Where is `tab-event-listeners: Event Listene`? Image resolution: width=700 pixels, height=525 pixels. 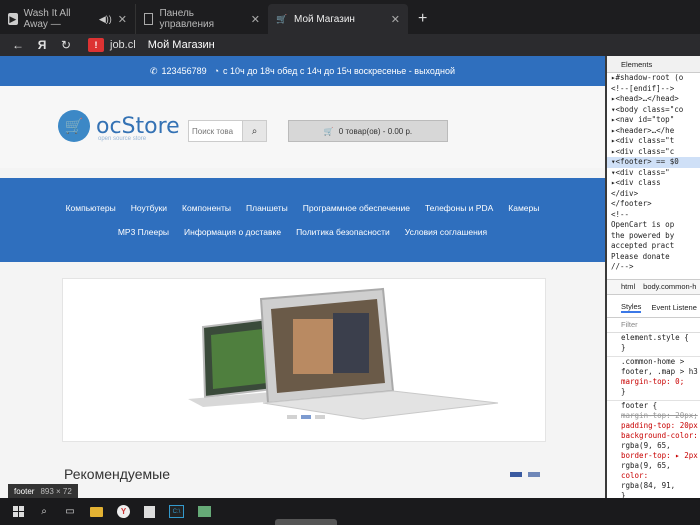
tab-event-listeners: Event Listene is located at coordinates (673, 307).